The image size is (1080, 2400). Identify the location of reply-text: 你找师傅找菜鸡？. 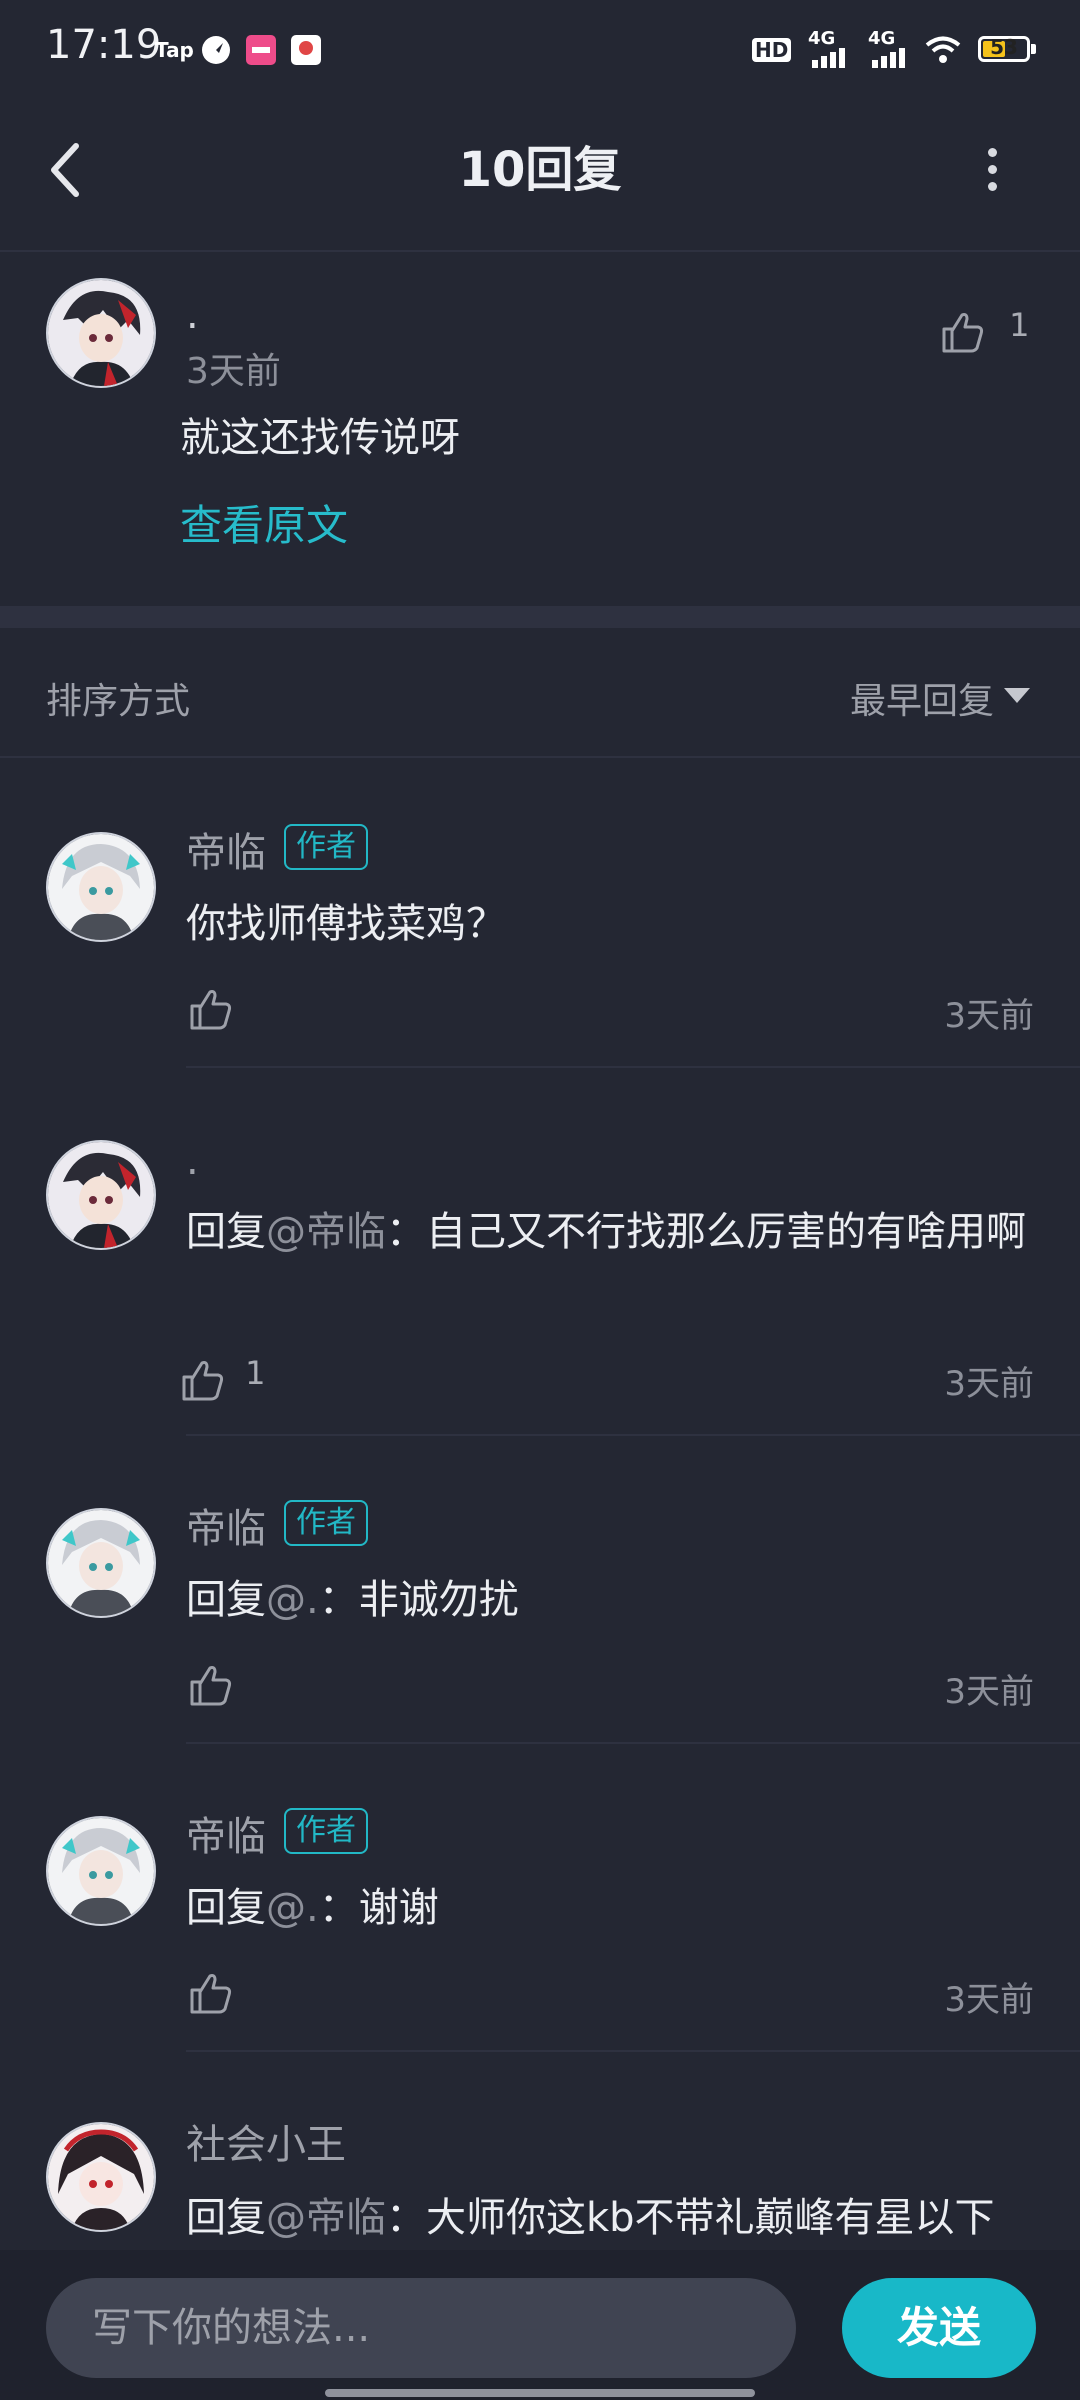
(616, 924).